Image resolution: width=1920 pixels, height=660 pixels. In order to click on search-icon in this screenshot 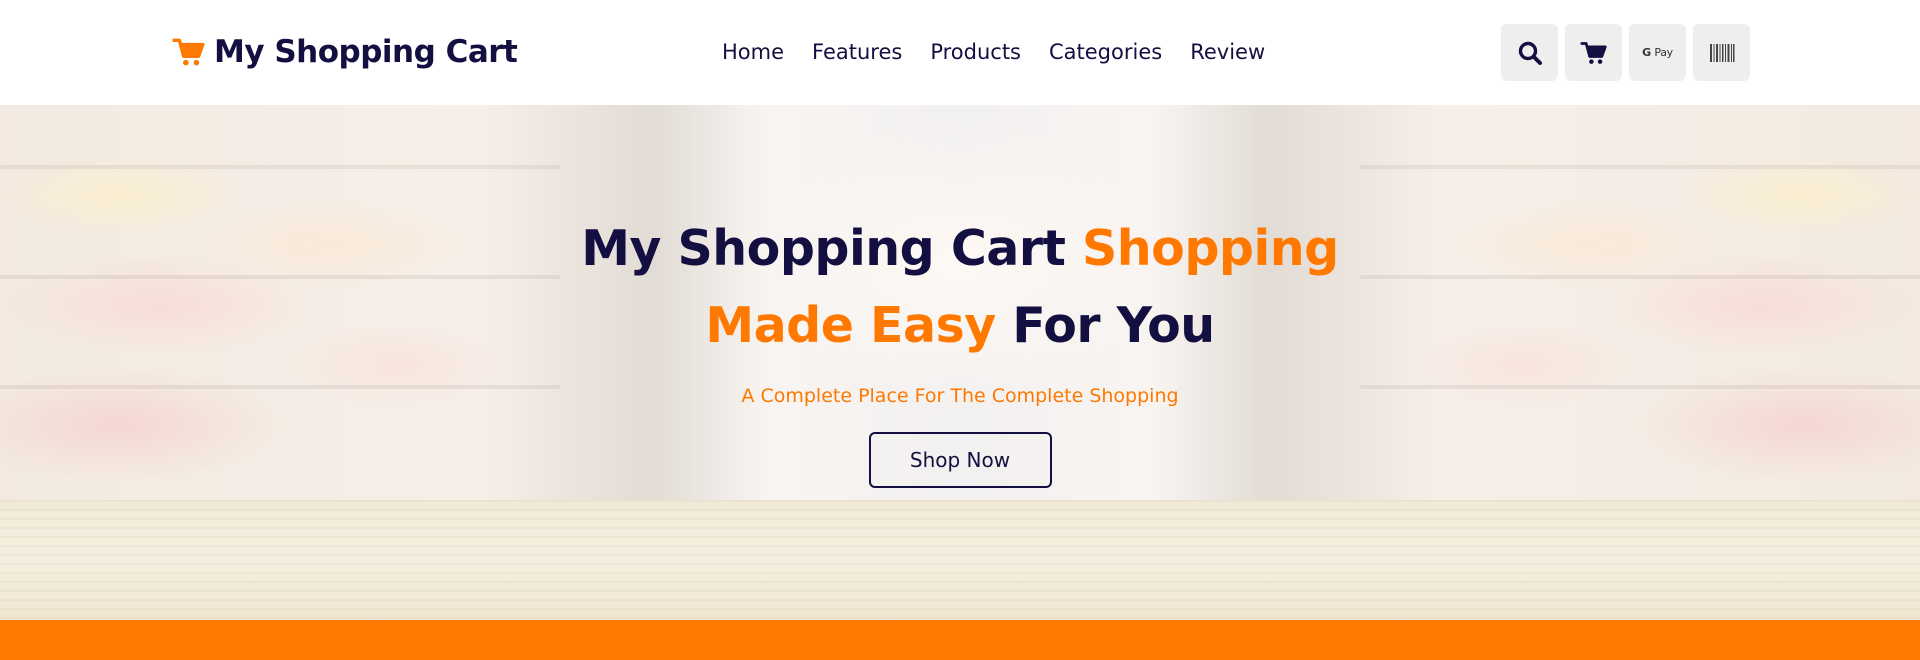, I will do `click(1530, 53)`.